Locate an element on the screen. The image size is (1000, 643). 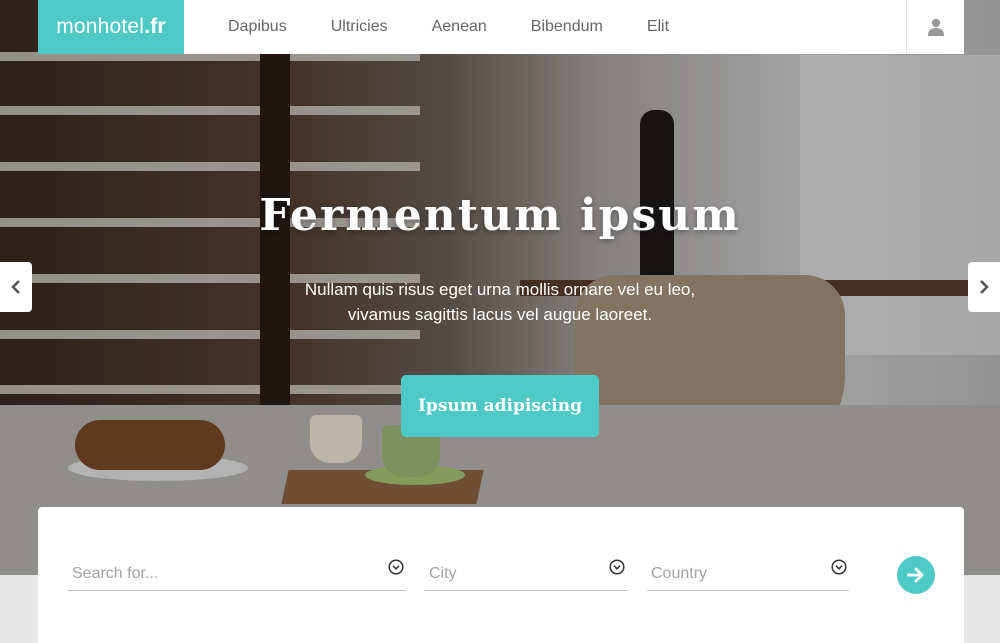
cta-button: Ipsum adipiscing is located at coordinates (500, 406).